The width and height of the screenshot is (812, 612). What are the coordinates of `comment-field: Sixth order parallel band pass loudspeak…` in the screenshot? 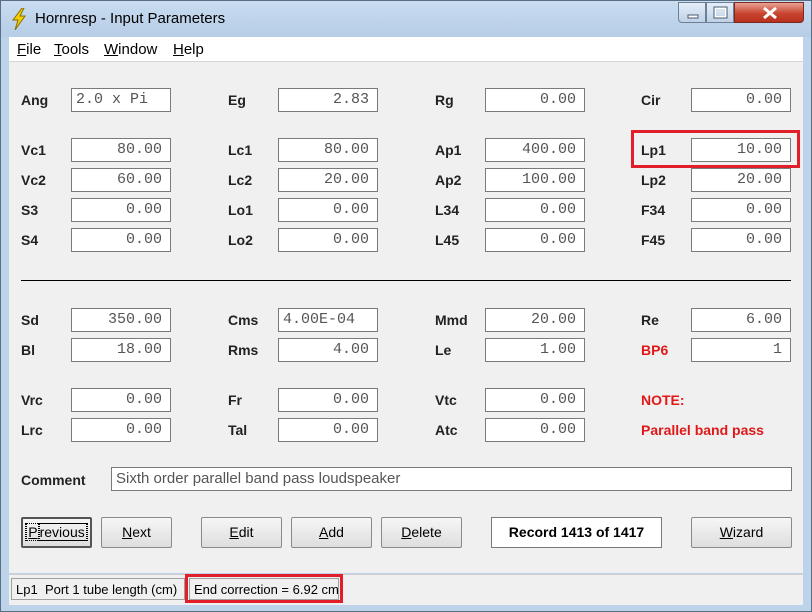 It's located at (451, 479).